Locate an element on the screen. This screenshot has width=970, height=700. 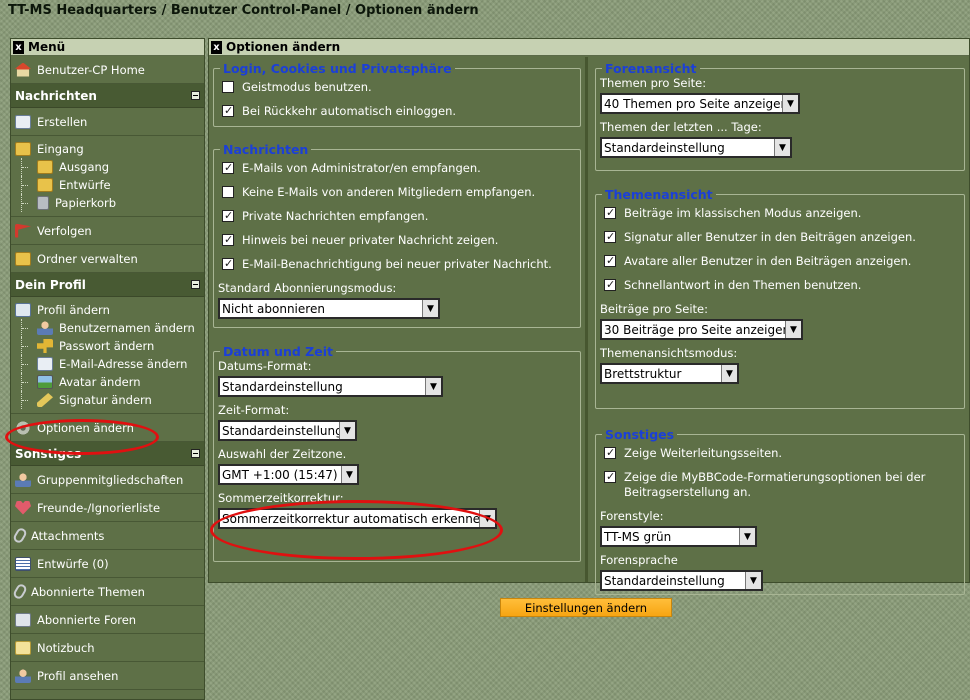
days-select: Standardeinstellung ▼ is located at coordinates (696, 147).